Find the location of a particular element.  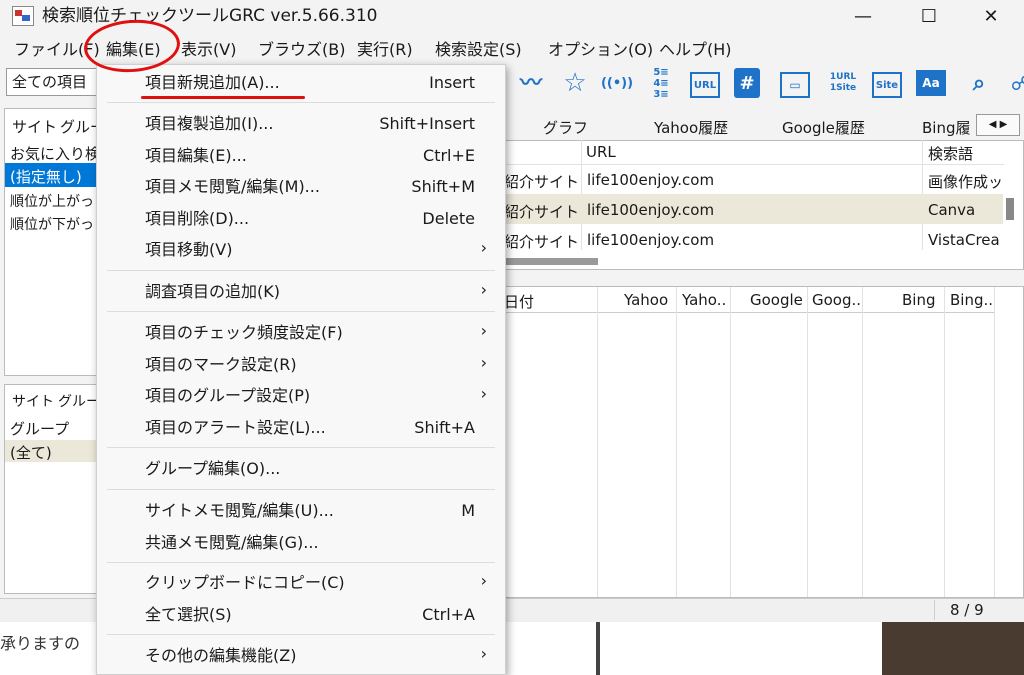

1url-1site-icon: 1URL 1Site is located at coordinates (843, 83).